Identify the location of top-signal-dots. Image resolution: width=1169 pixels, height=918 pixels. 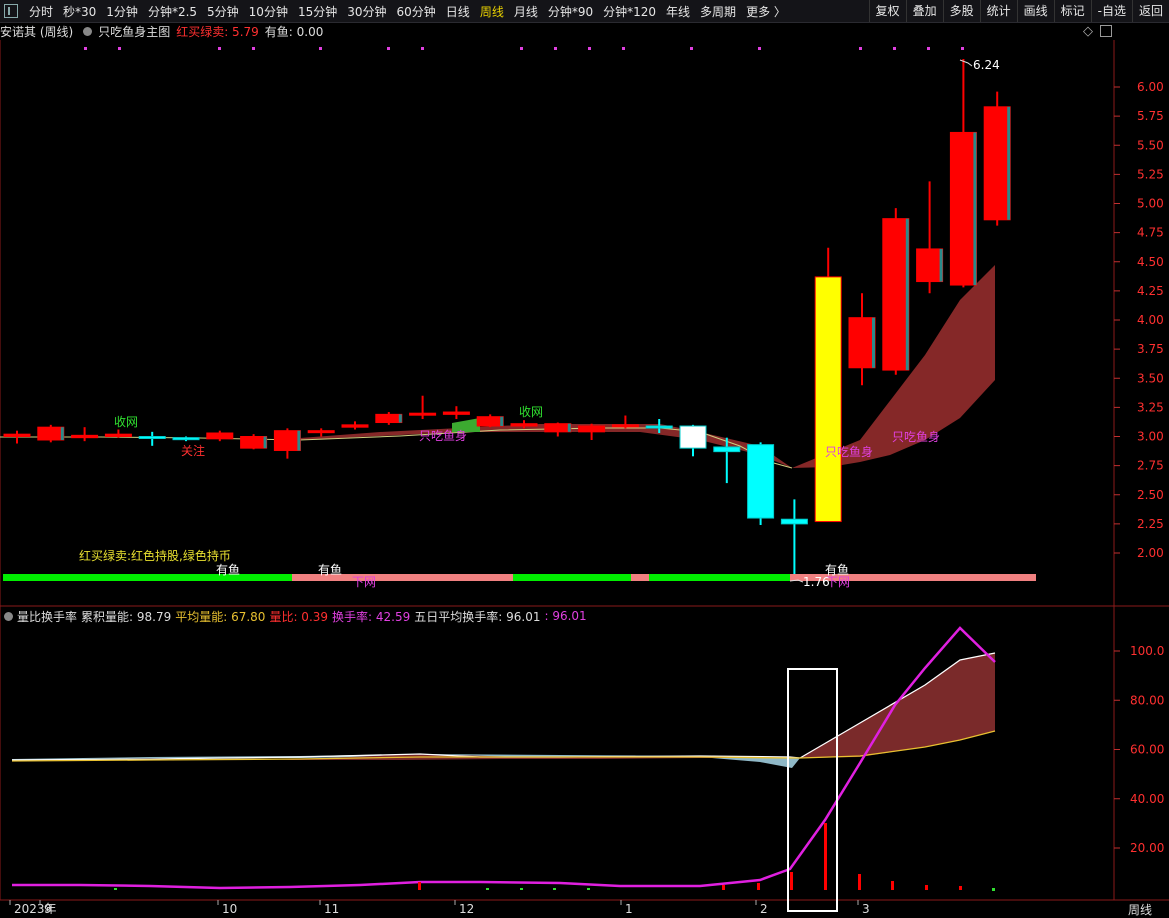
(524, 48).